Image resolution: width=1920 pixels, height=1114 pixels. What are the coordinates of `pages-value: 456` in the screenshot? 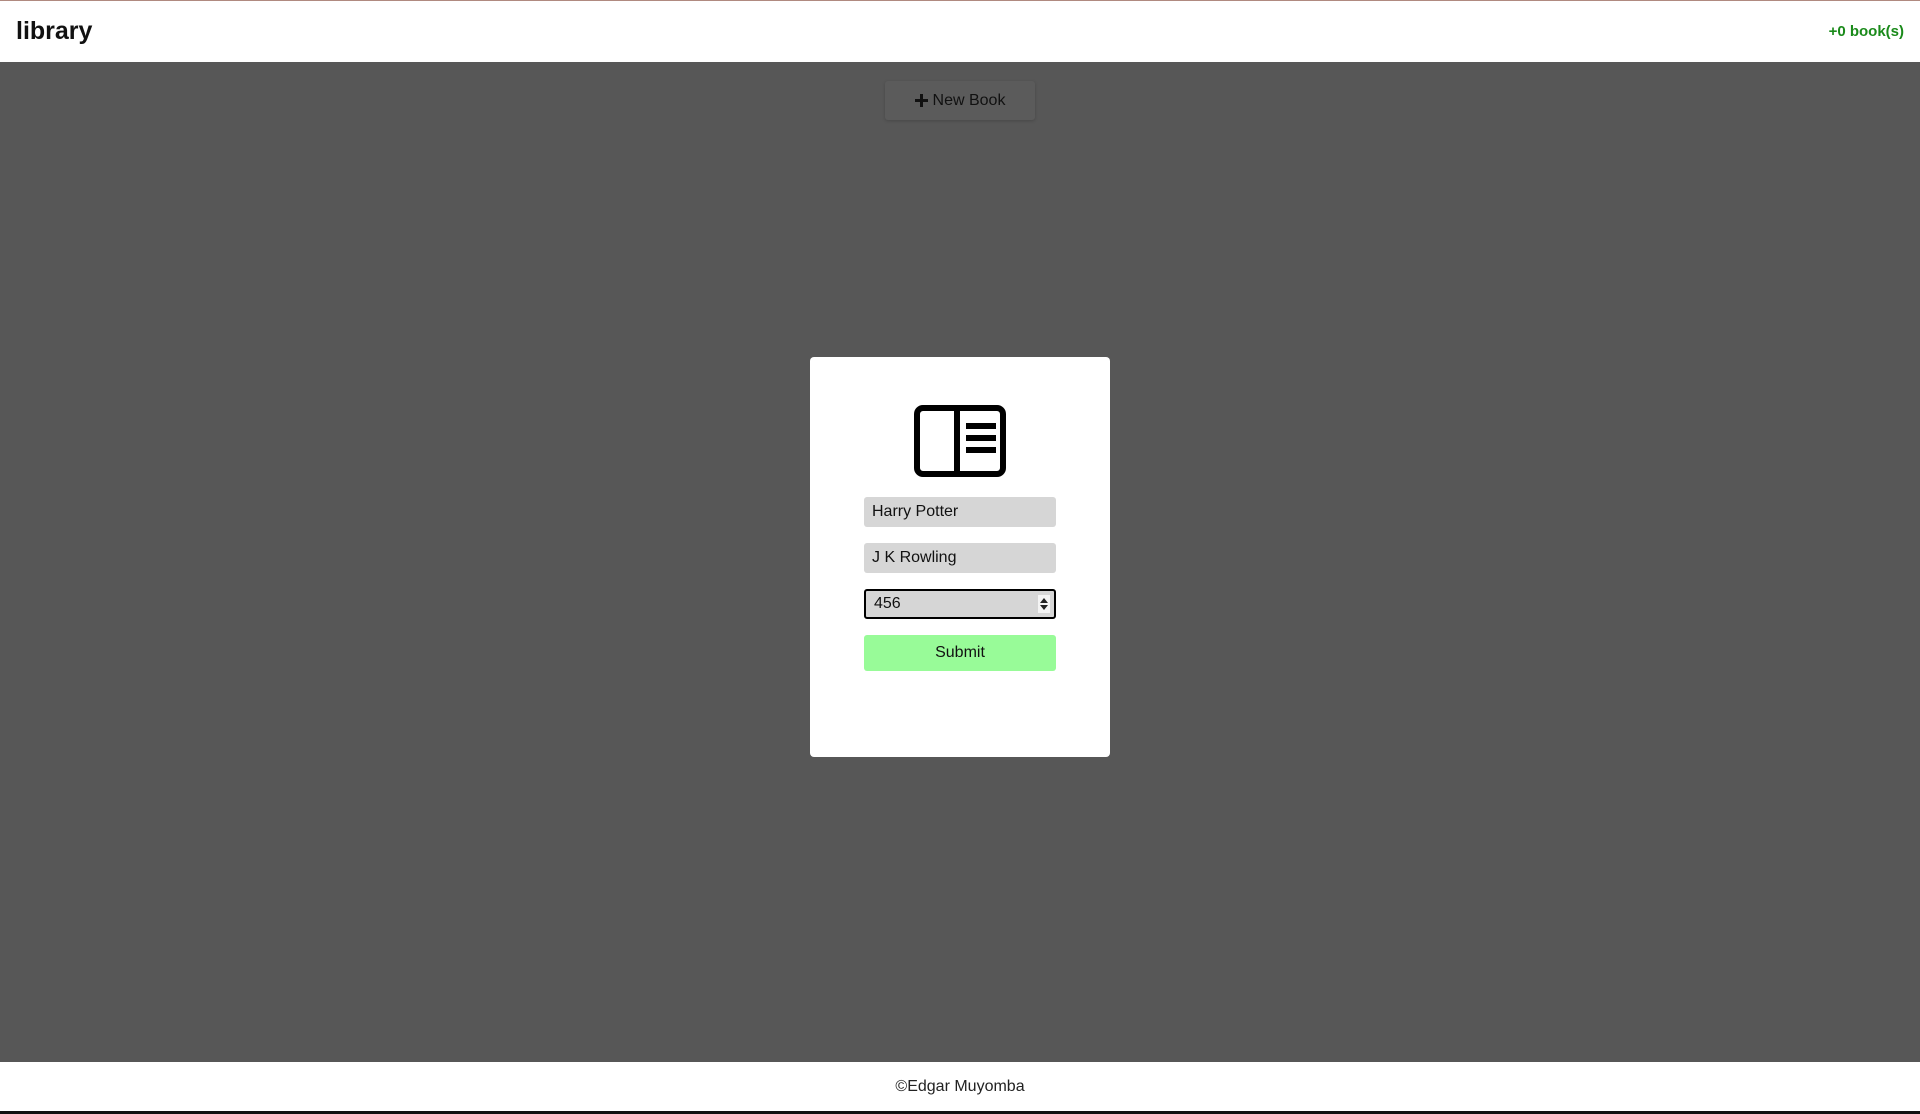 It's located at (887, 603).